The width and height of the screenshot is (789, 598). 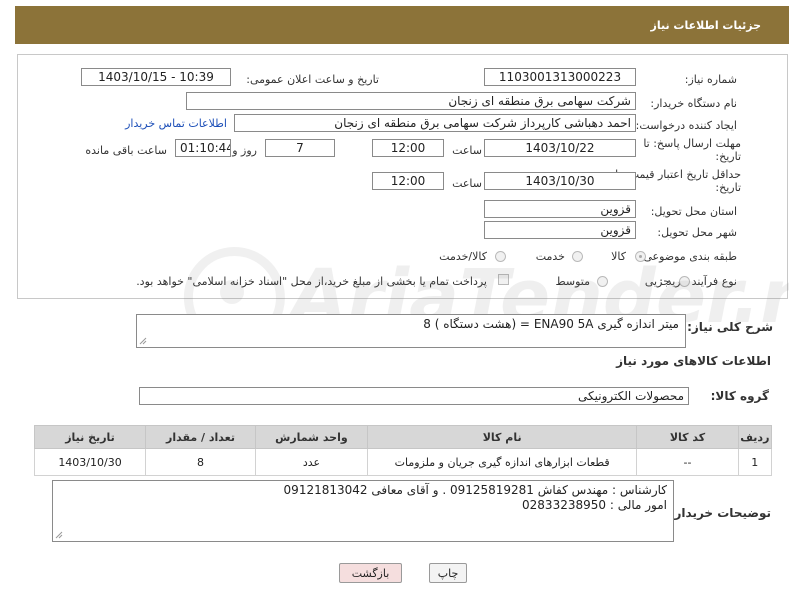 What do you see at coordinates (706, 25) in the screenshot?
I see `page-title: جزئیات اطلاعات نیاز` at bounding box center [706, 25].